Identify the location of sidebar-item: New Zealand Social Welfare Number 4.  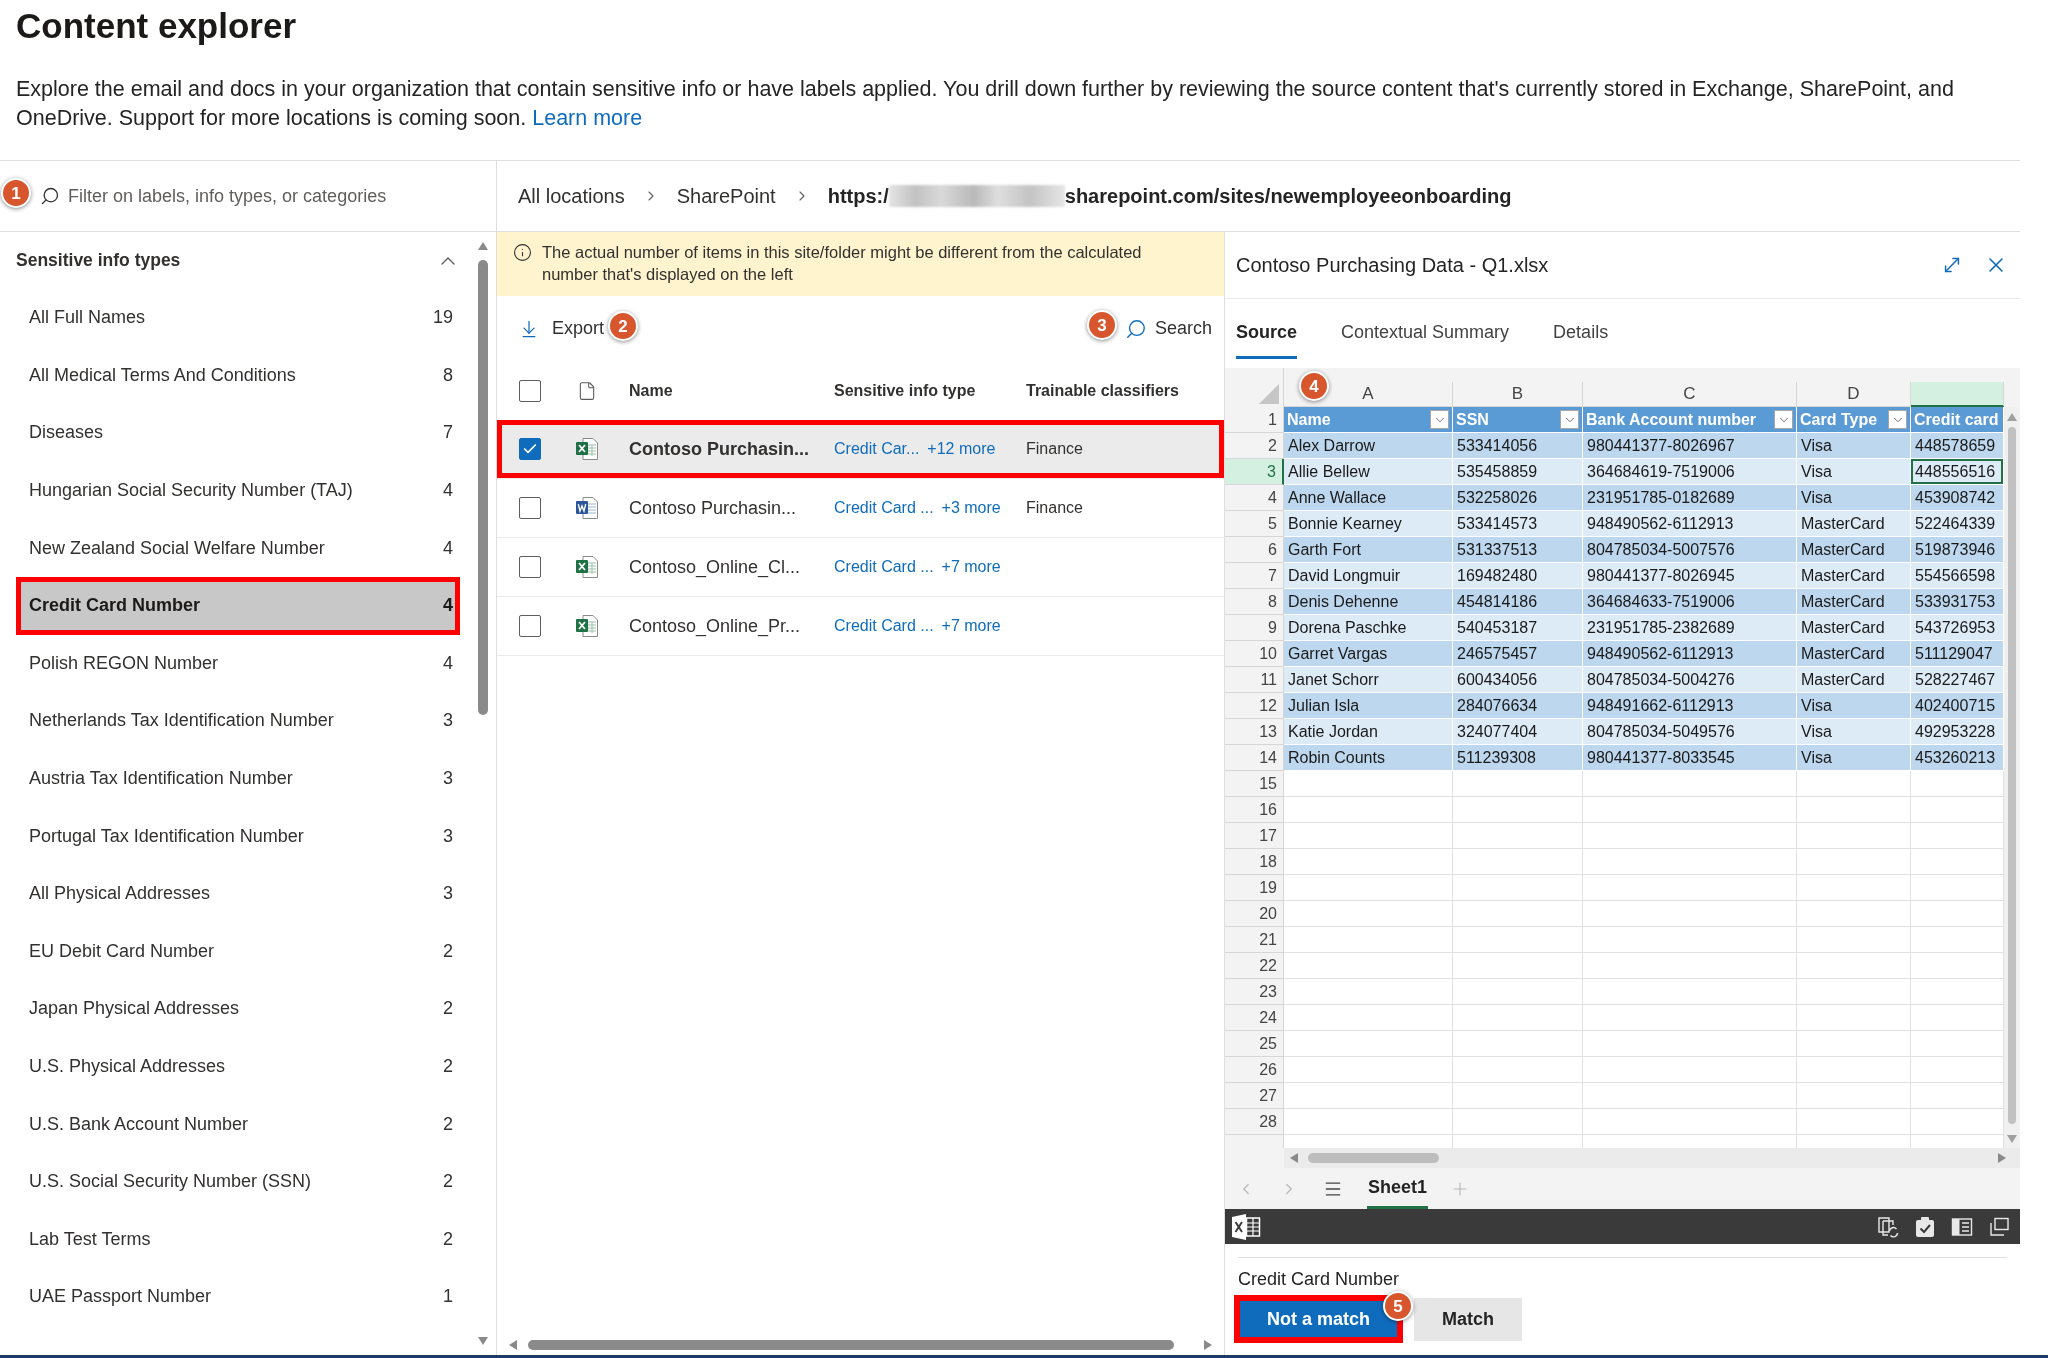
(238, 548).